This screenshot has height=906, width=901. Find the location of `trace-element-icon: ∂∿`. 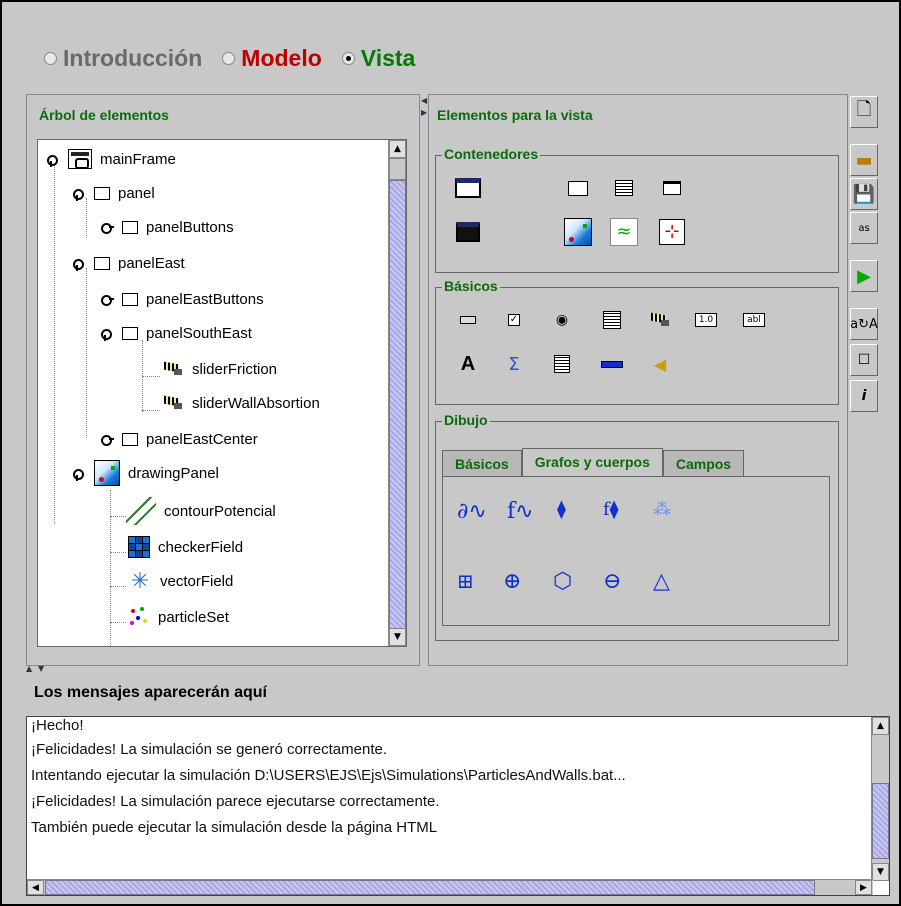

trace-element-icon: ∂∿ is located at coordinates (472, 511).